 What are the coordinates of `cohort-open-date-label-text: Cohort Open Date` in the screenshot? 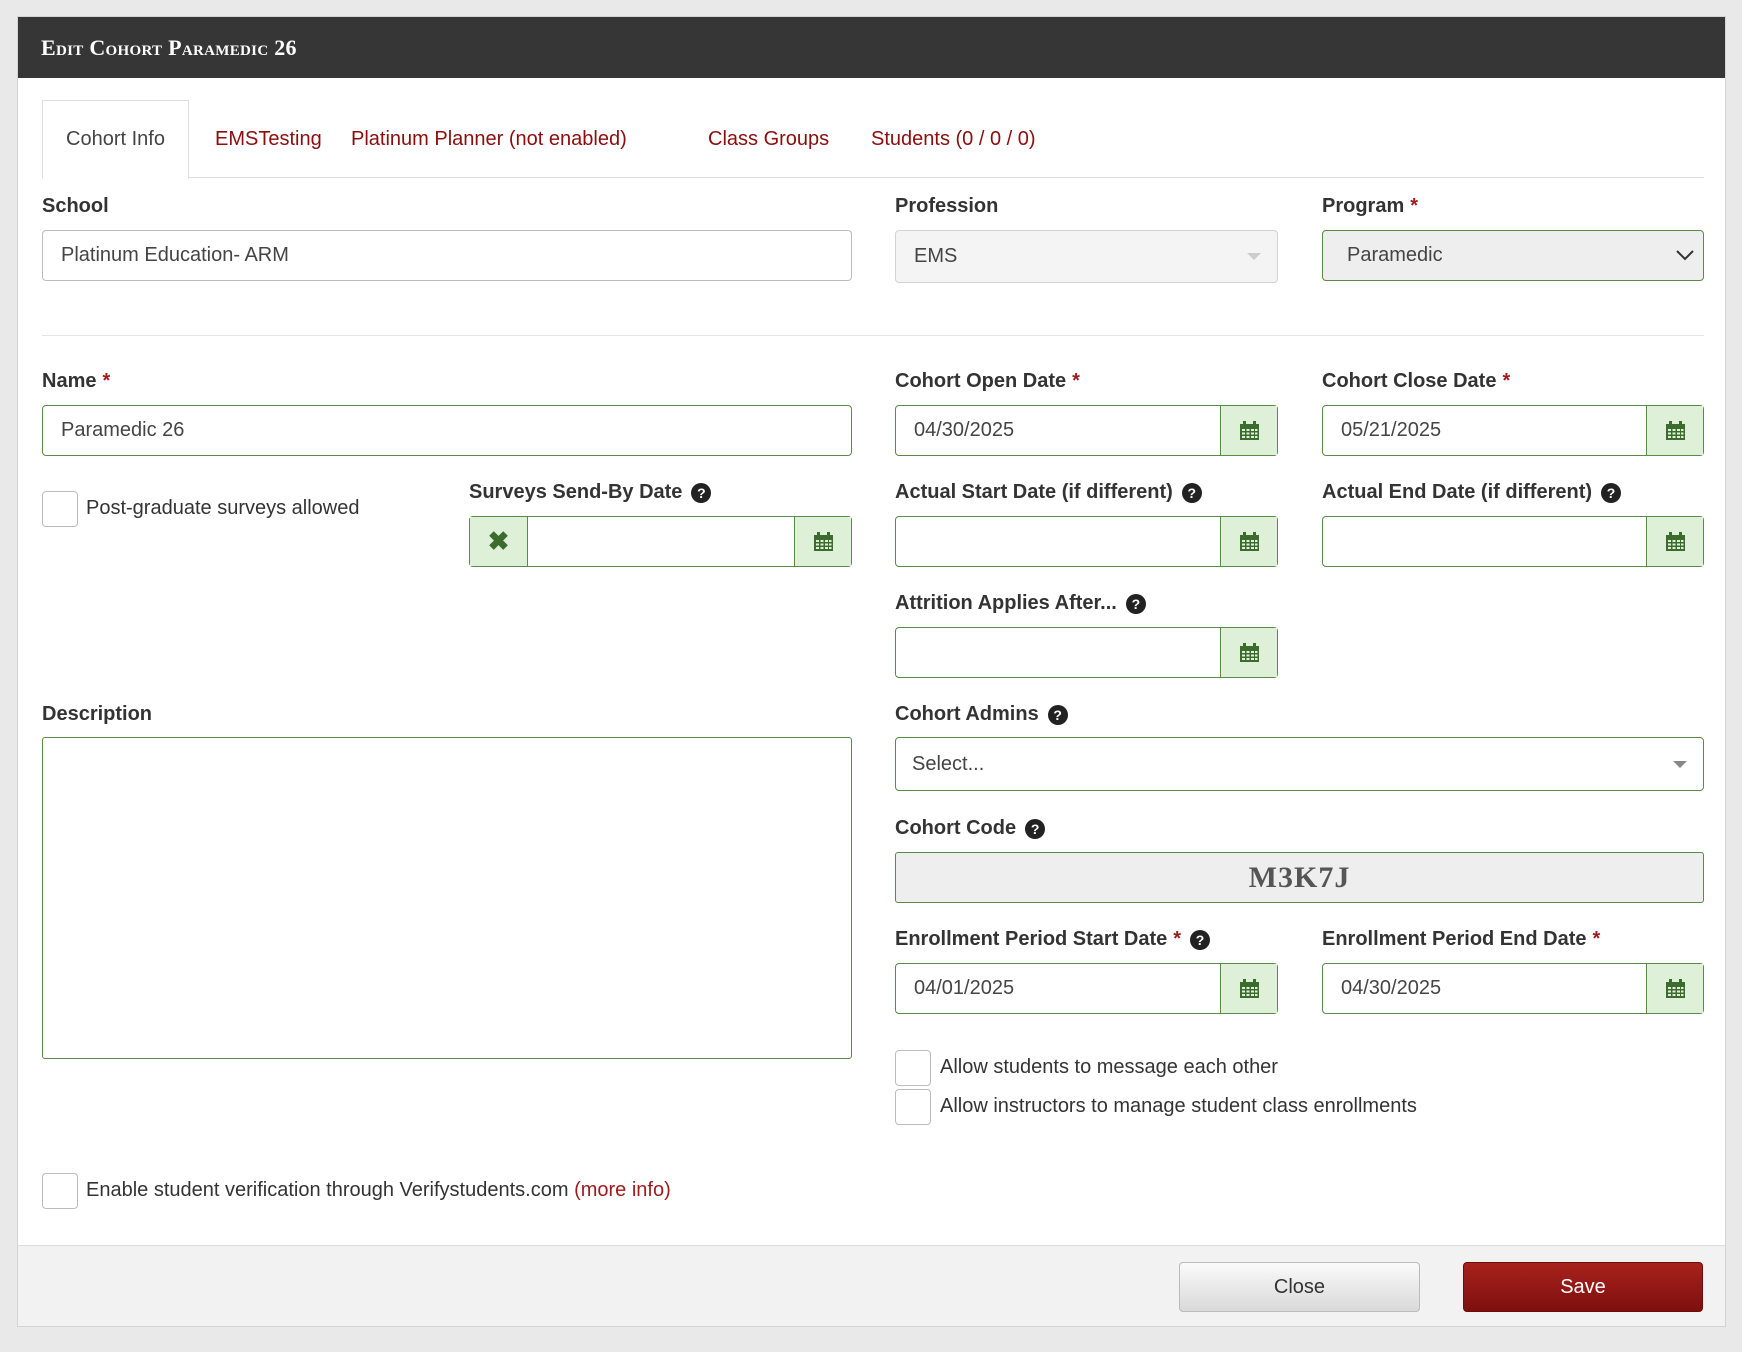 It's located at (981, 381).